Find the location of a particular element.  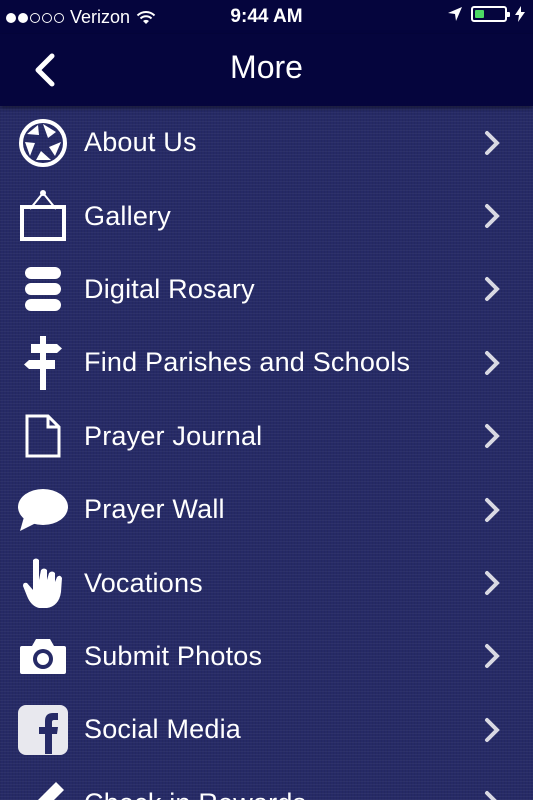

menu-item-label: Digital Rosary is located at coordinates (169, 288).